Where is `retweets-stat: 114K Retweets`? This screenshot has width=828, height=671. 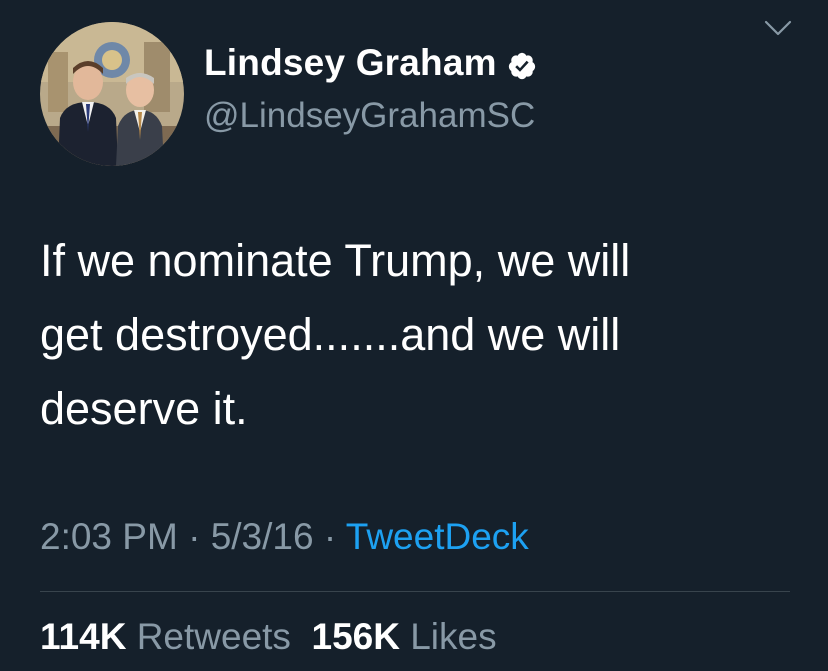
retweets-stat: 114K Retweets is located at coordinates (165, 636).